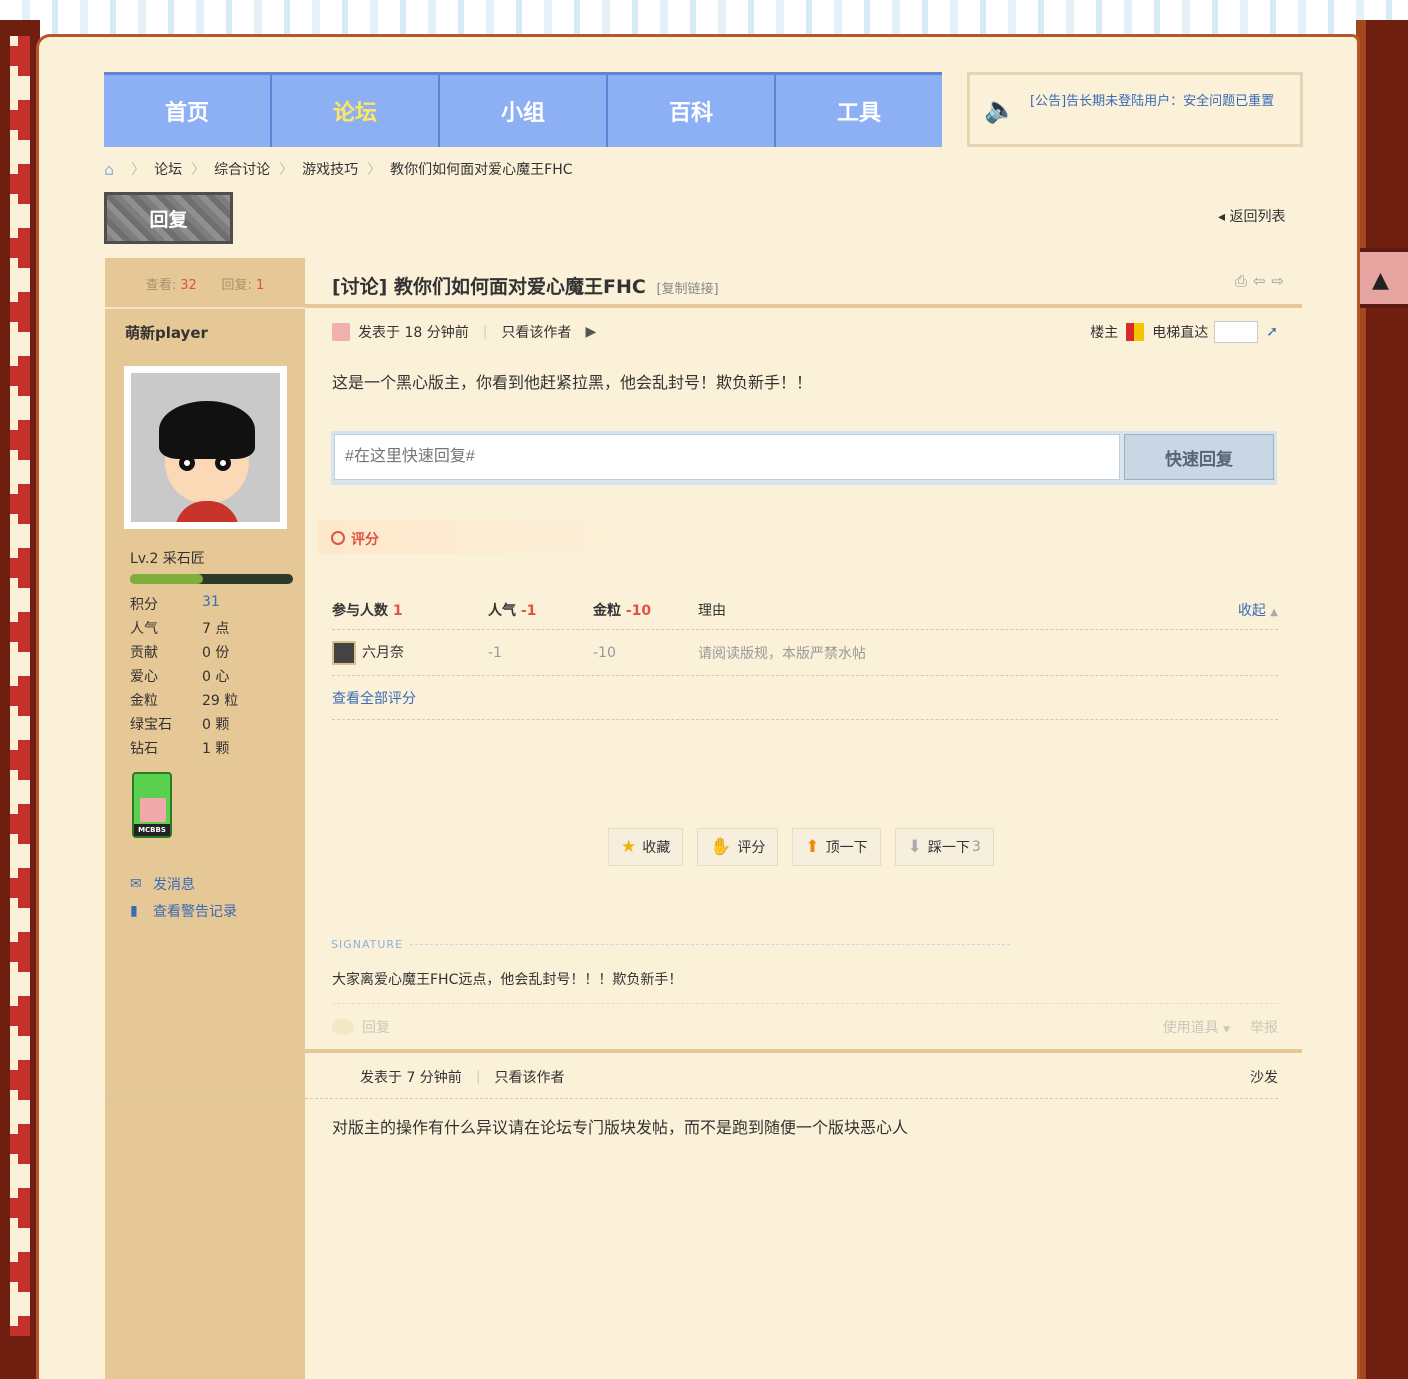 The height and width of the screenshot is (1379, 1408). I want to click on breadcrumb-forum: 论坛, so click(168, 169).